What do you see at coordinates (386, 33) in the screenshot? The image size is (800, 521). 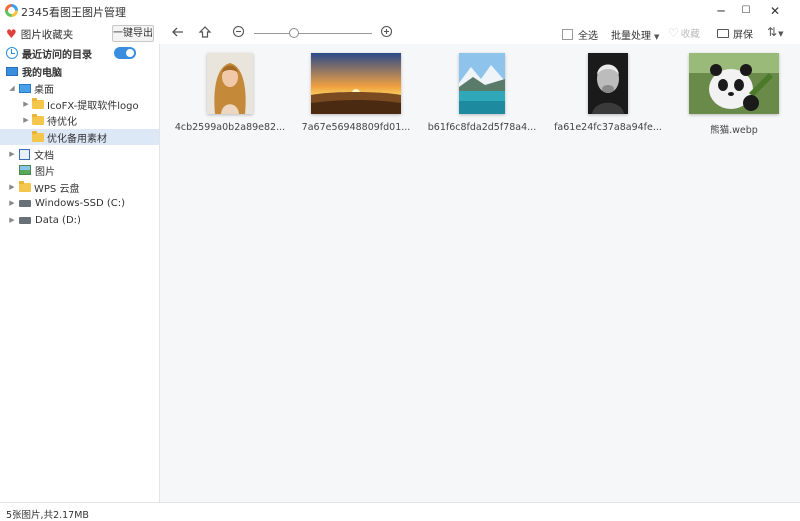 I see `zoom-in-icon` at bounding box center [386, 33].